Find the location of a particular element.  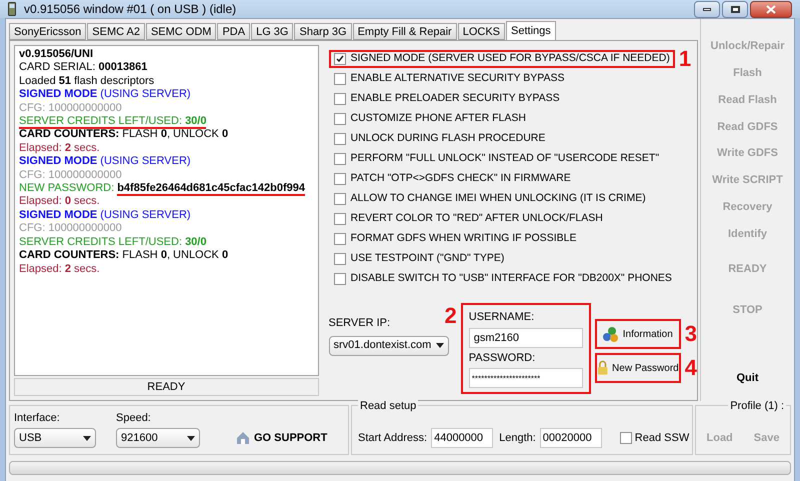

option-row: CUSTOMIZE PHONE AFTER FLASH is located at coordinates (429, 119).